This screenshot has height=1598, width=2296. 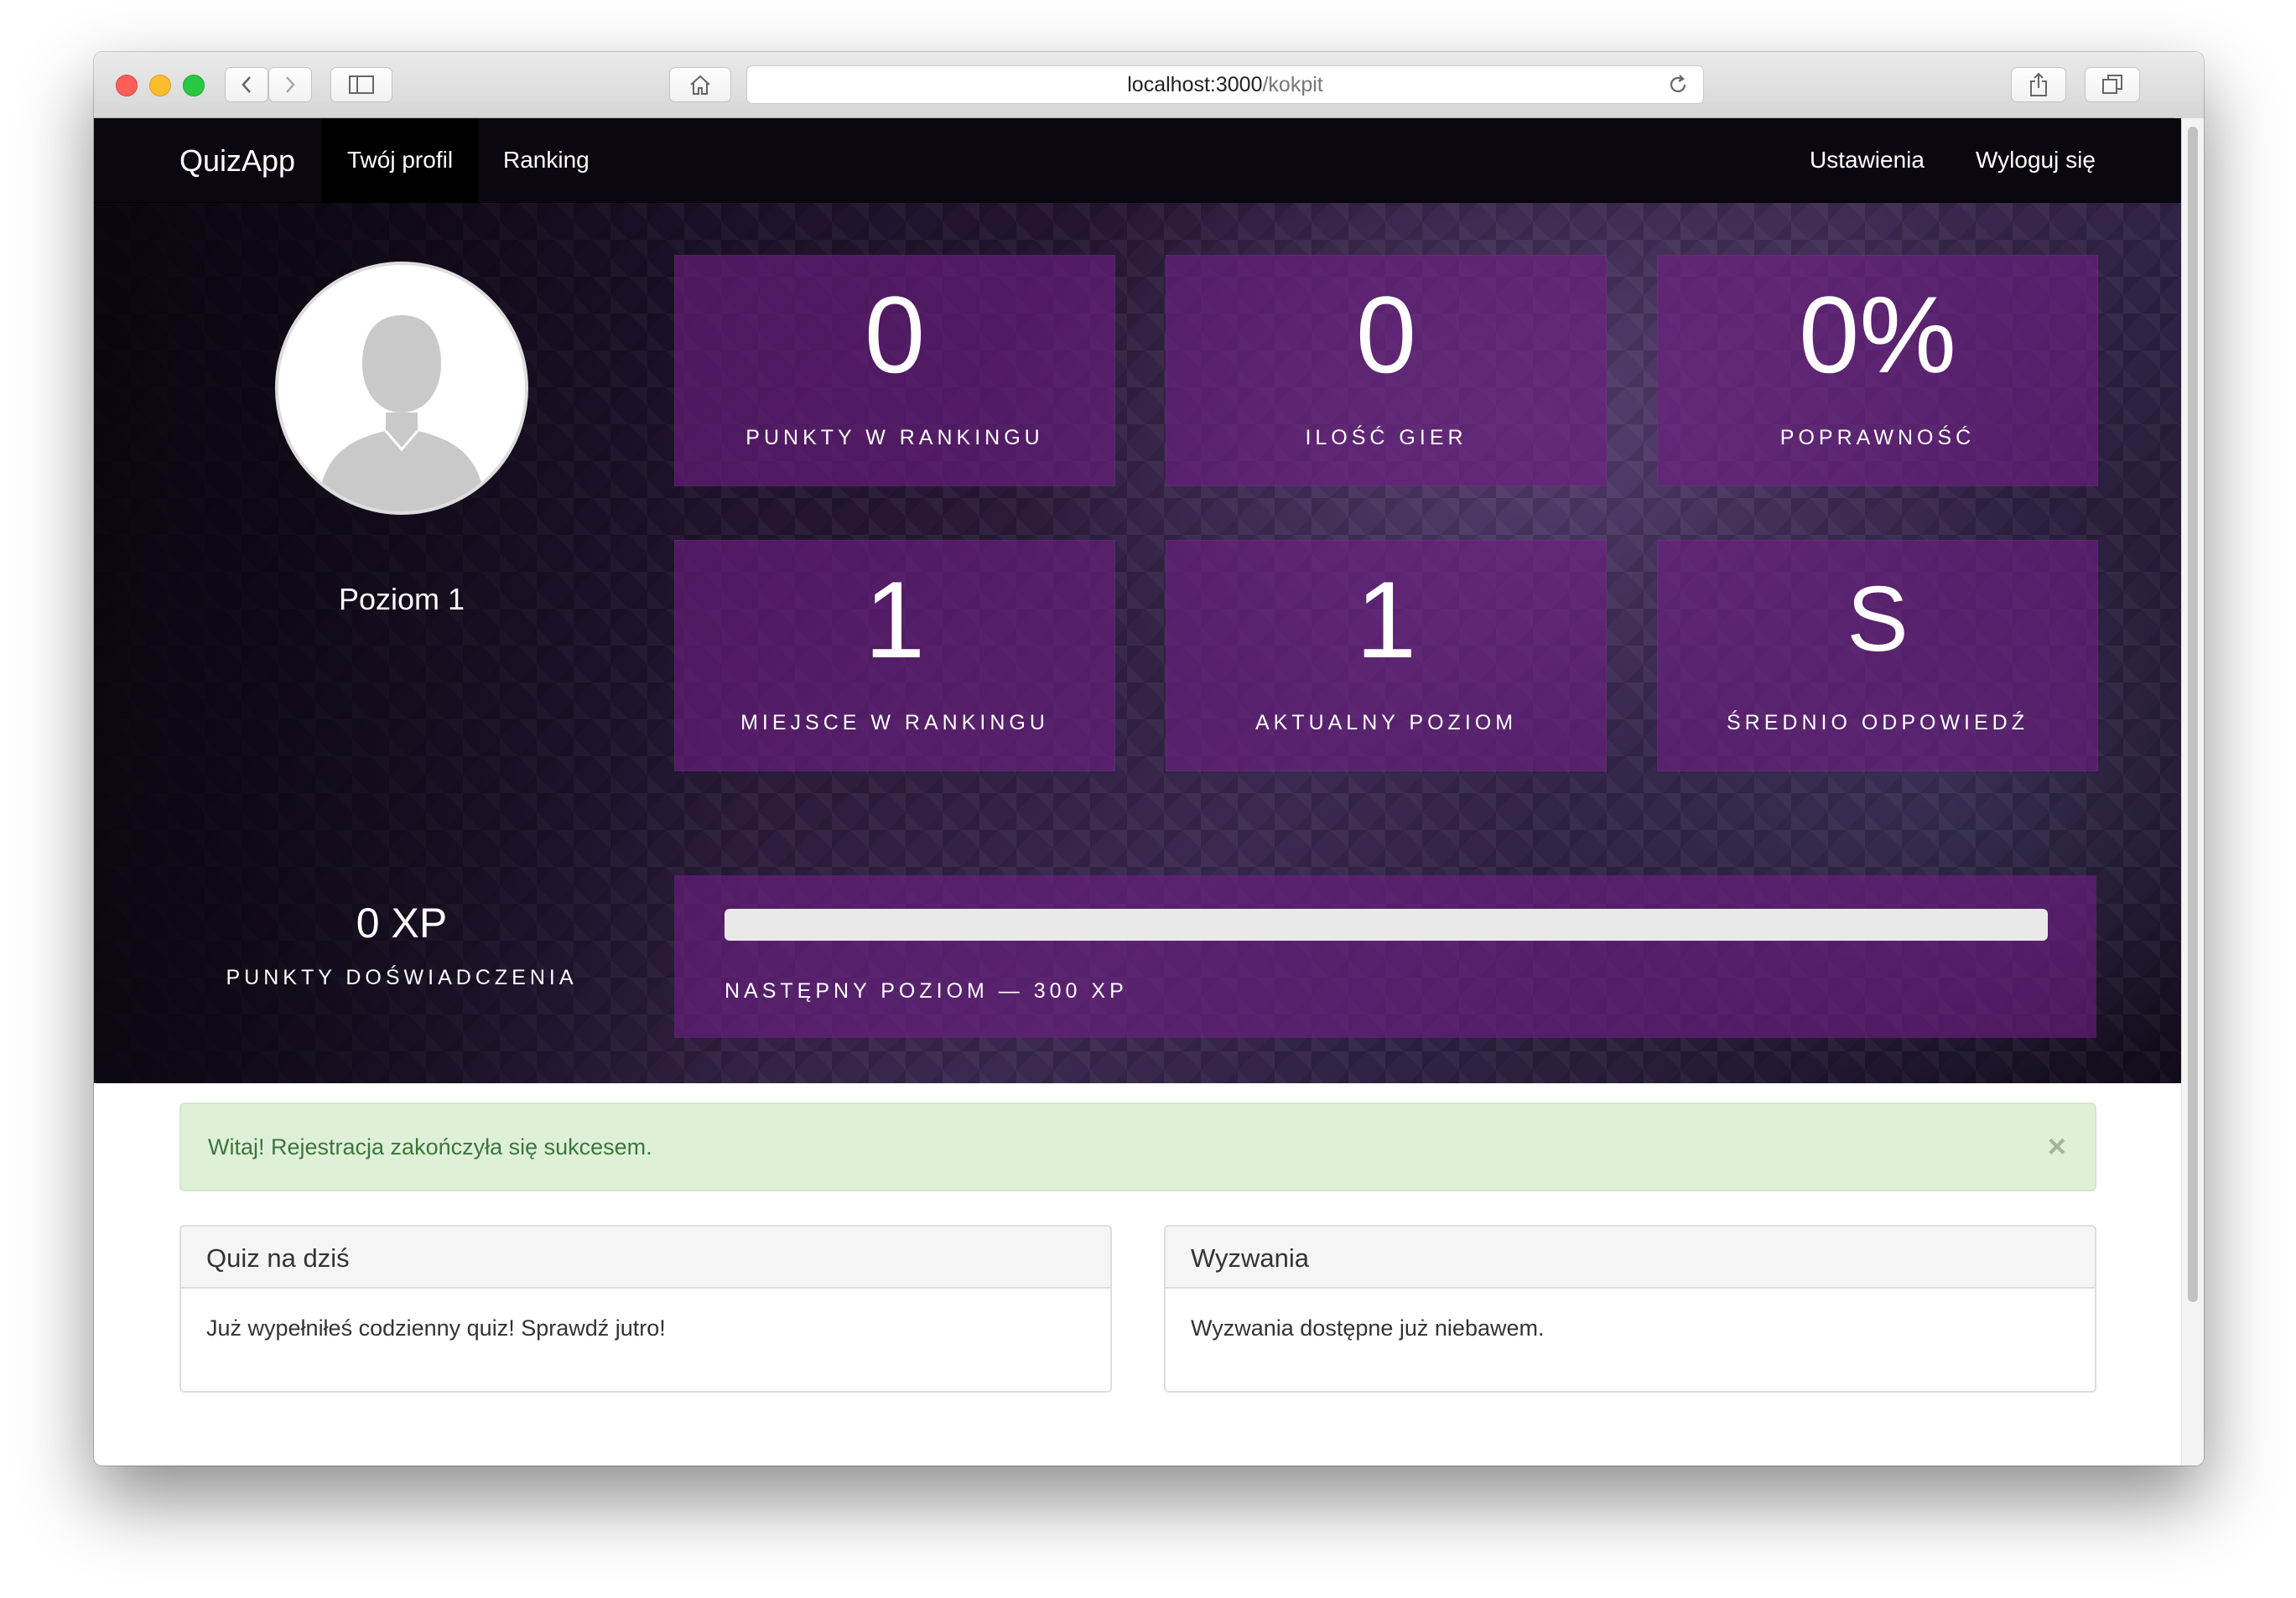 What do you see at coordinates (400, 160) in the screenshot?
I see `nav-link-profile: Twój profil` at bounding box center [400, 160].